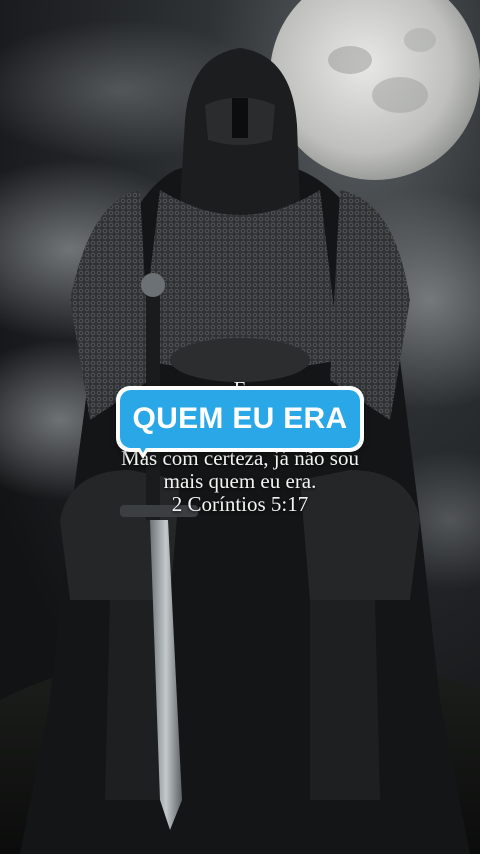 This screenshot has width=480, height=854. What do you see at coordinates (240, 481) in the screenshot?
I see `verse-line: mais quem eu era.` at bounding box center [240, 481].